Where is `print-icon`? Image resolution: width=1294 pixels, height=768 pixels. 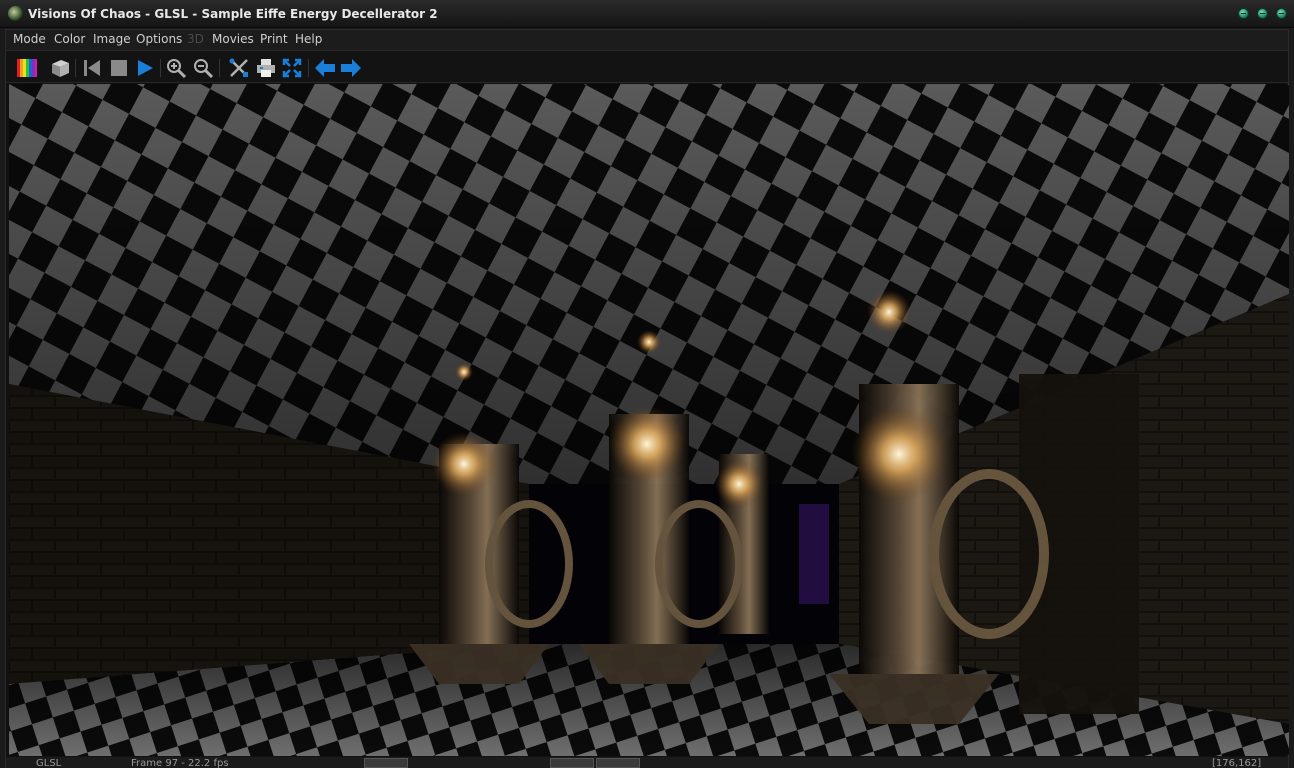
print-icon is located at coordinates (266, 68).